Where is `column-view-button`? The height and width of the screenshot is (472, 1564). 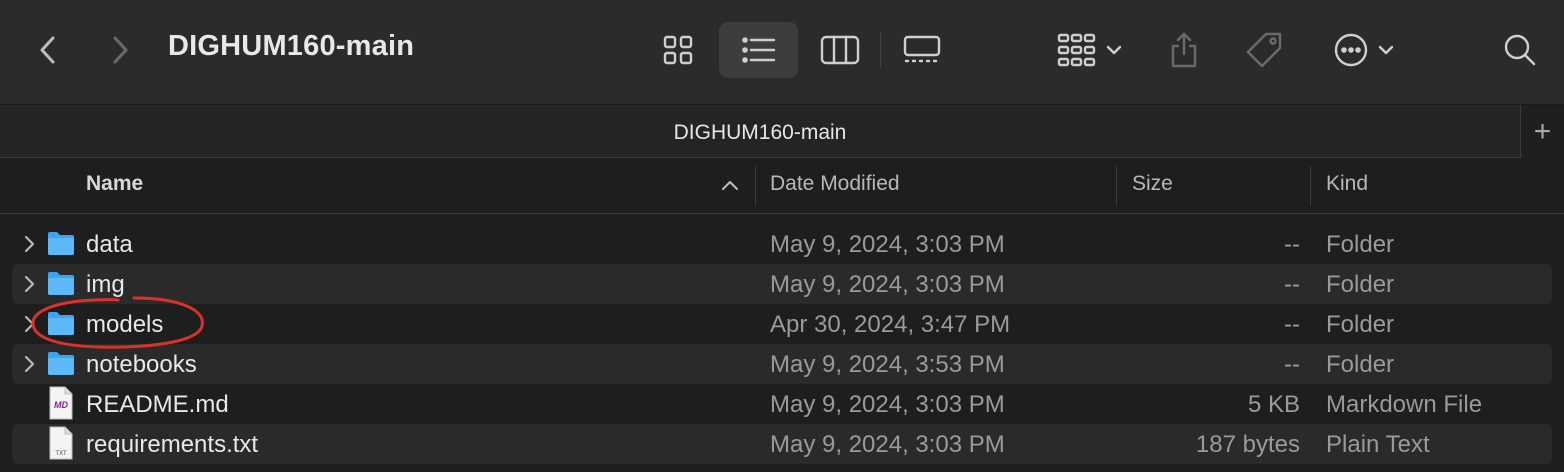
column-view-button is located at coordinates (840, 50).